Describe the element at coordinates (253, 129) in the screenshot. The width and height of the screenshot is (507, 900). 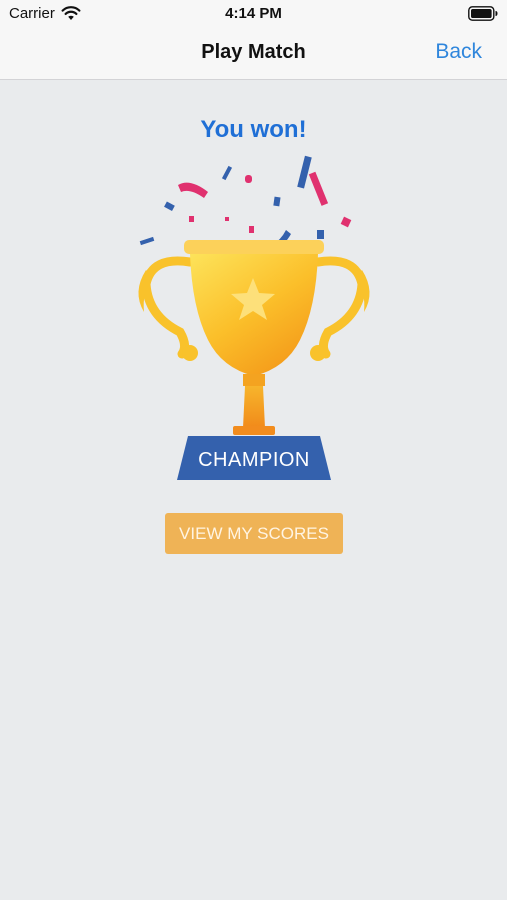
I see `result-title: You won!` at that location.